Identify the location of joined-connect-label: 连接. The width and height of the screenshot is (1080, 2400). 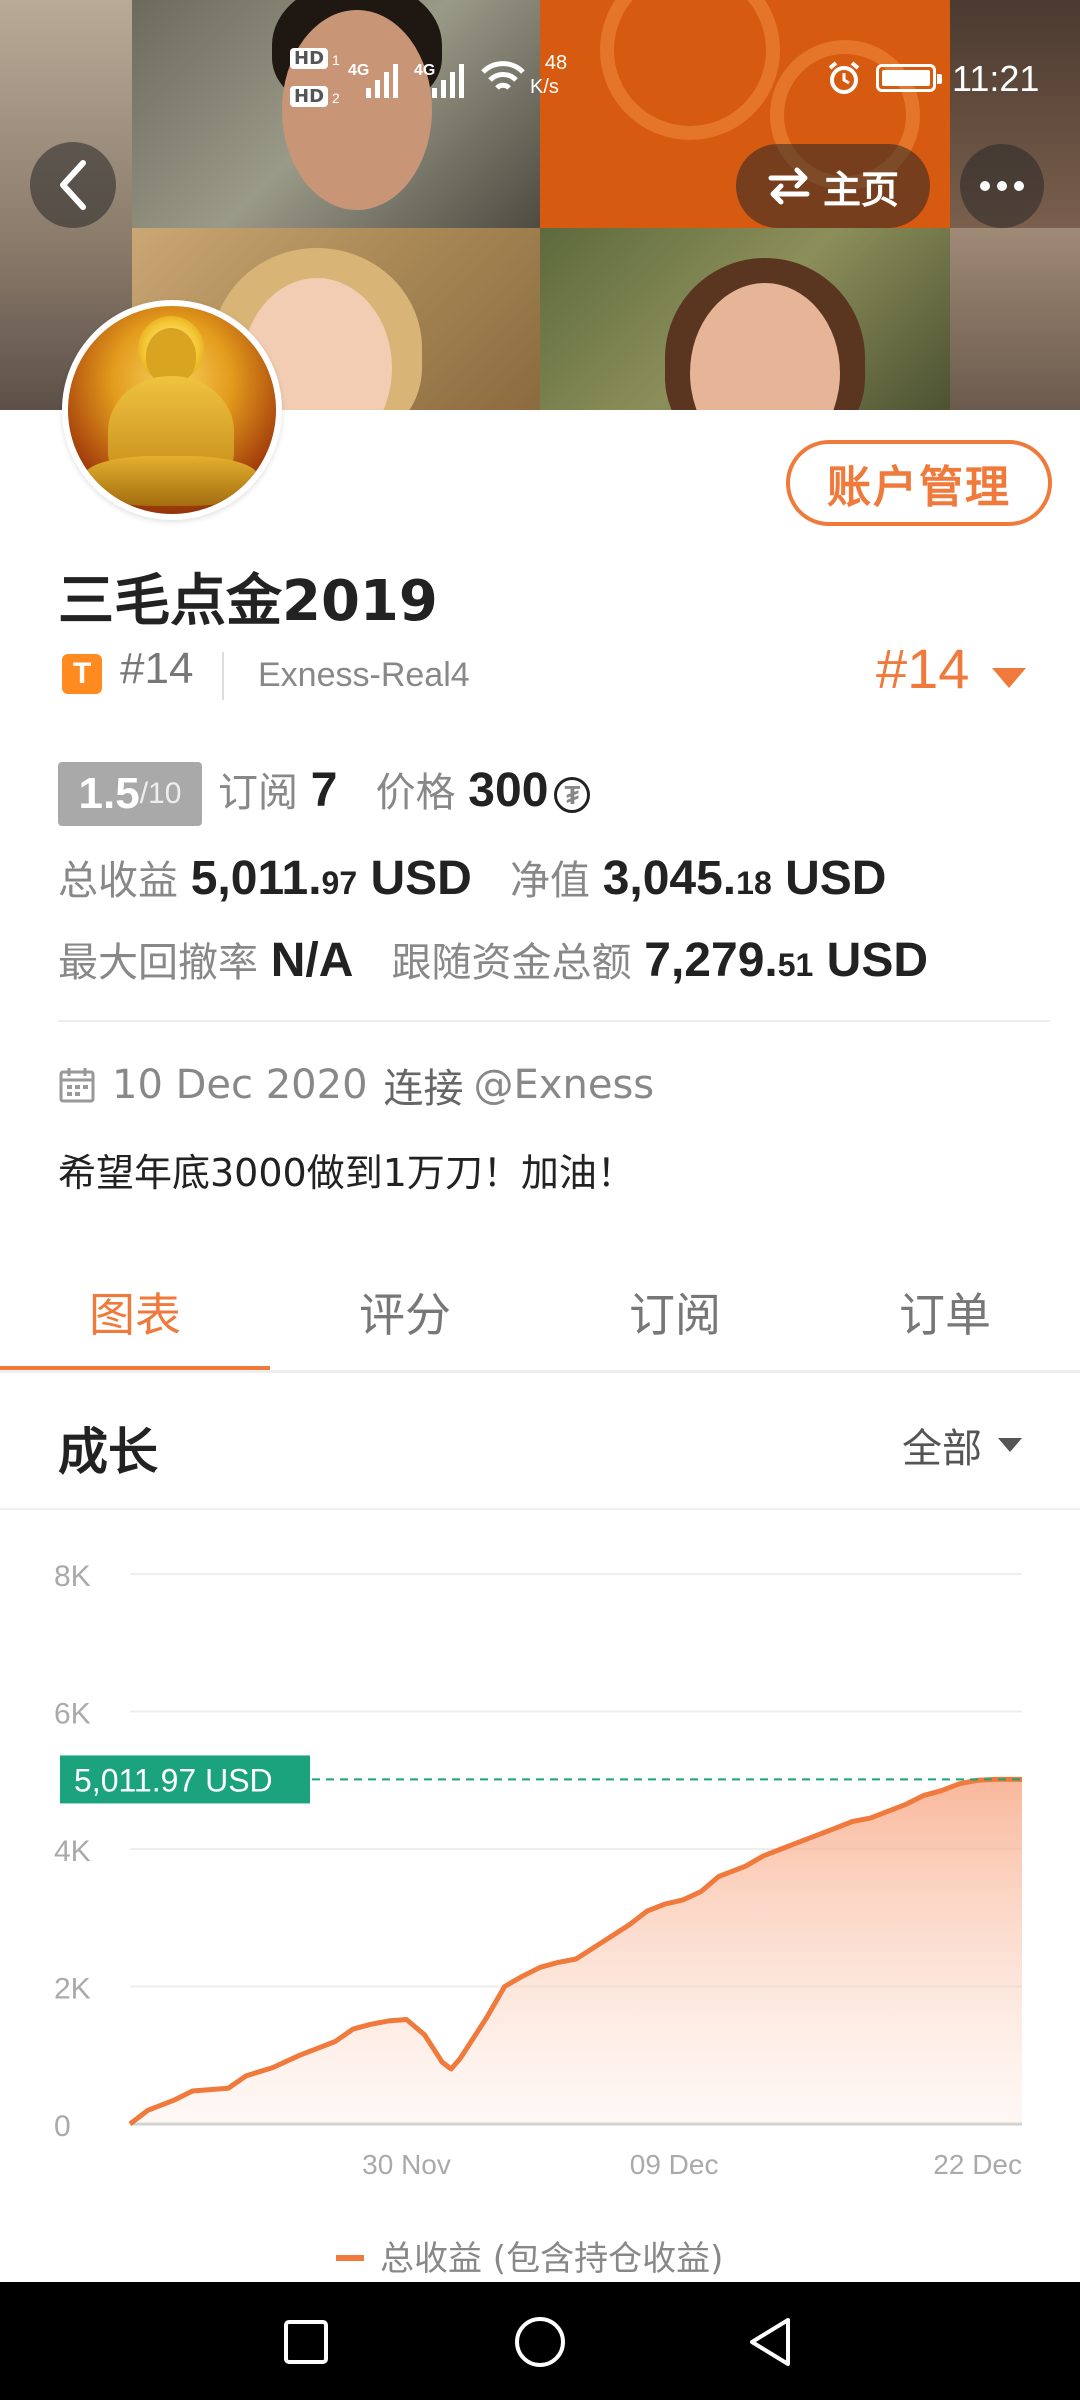
(423, 1089).